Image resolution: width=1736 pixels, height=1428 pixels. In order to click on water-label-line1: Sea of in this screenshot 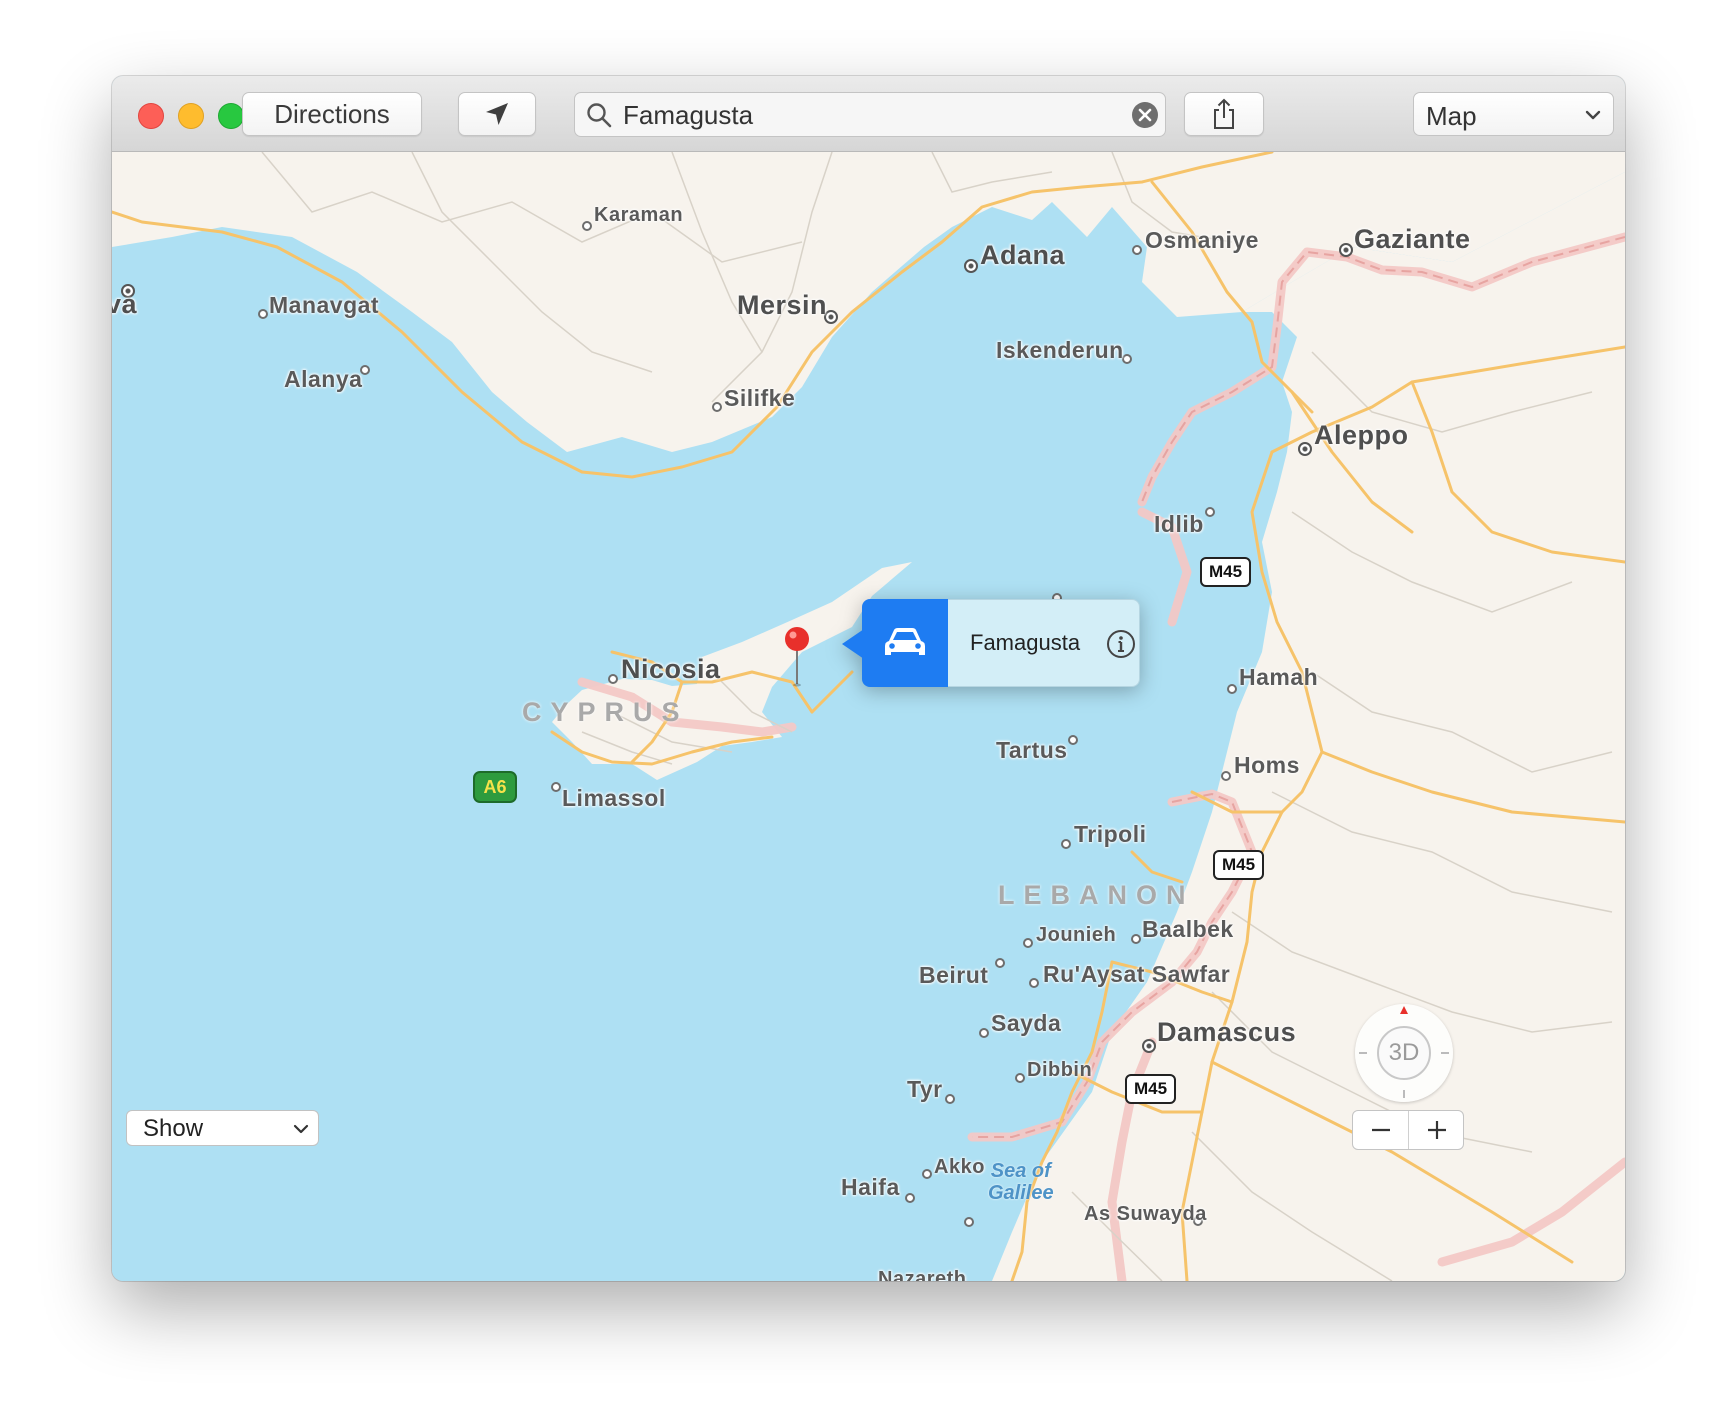, I will do `click(1020, 1171)`.